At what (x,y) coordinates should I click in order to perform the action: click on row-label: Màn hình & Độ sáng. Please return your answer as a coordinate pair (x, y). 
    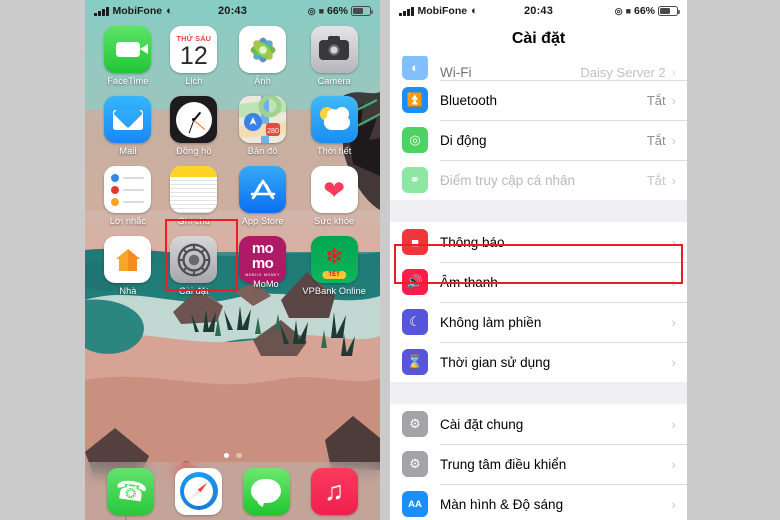
    Looking at the image, I should click on (502, 504).